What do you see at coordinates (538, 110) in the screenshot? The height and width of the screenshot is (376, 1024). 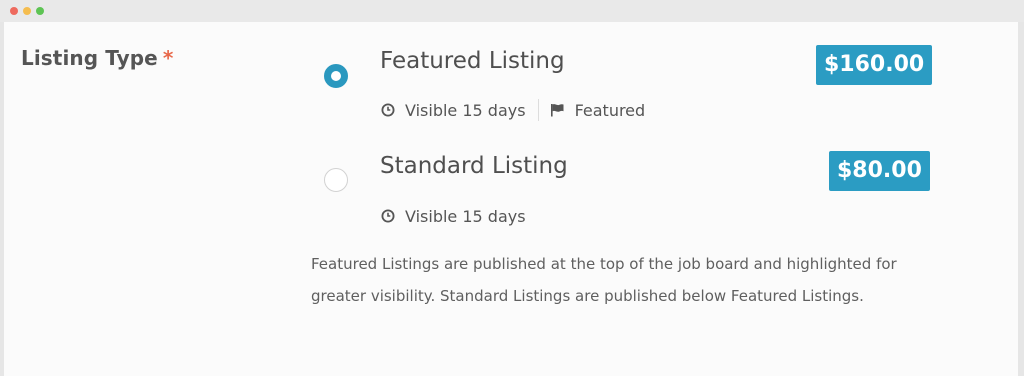 I see `meta-divider` at bounding box center [538, 110].